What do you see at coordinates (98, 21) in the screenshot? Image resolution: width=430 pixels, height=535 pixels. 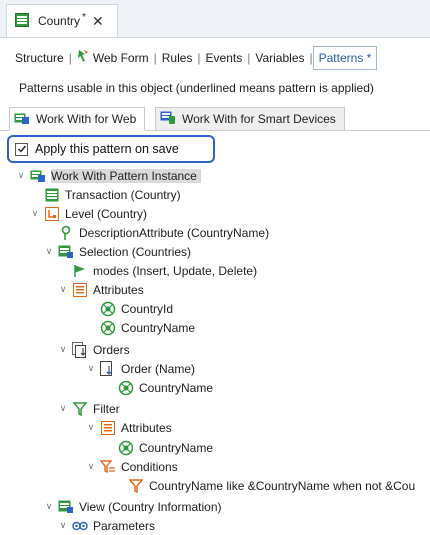 I see `close-icon: ✕` at bounding box center [98, 21].